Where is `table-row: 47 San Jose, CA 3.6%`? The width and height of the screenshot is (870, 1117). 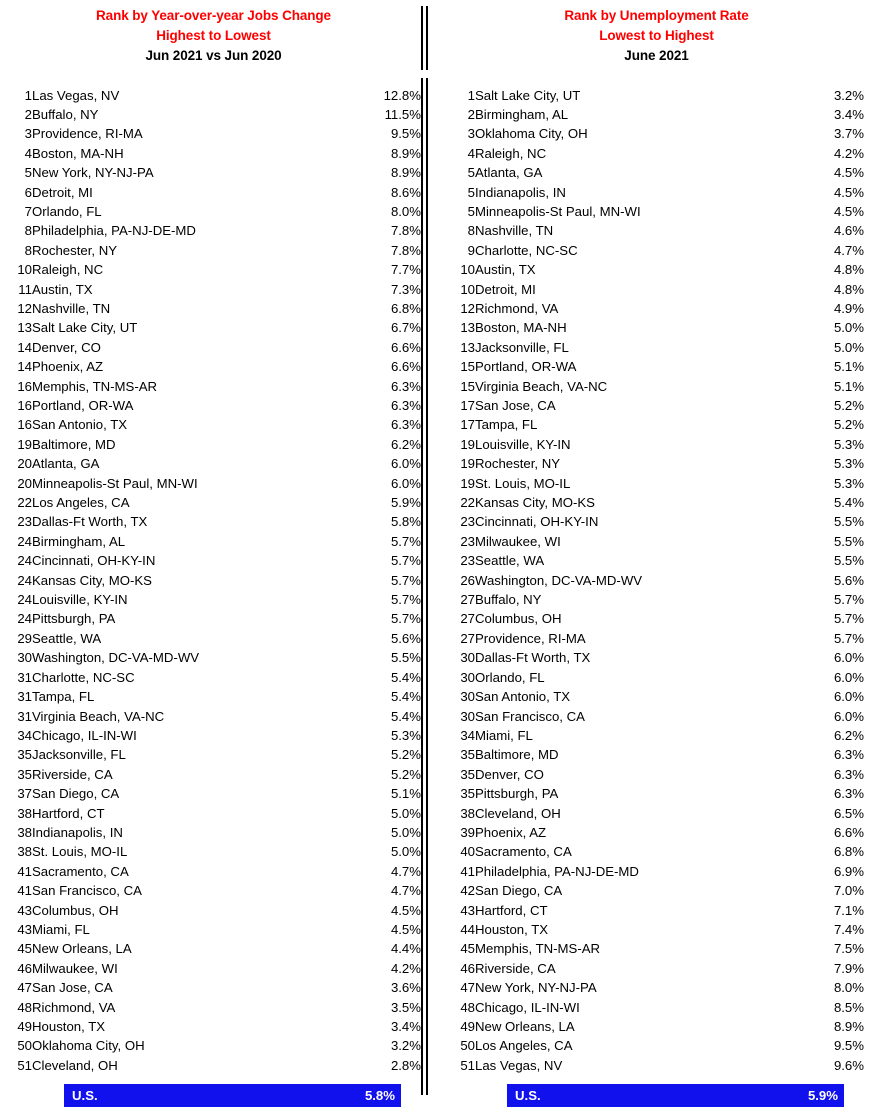
table-row: 47 San Jose, CA 3.6% is located at coordinates (213, 987).